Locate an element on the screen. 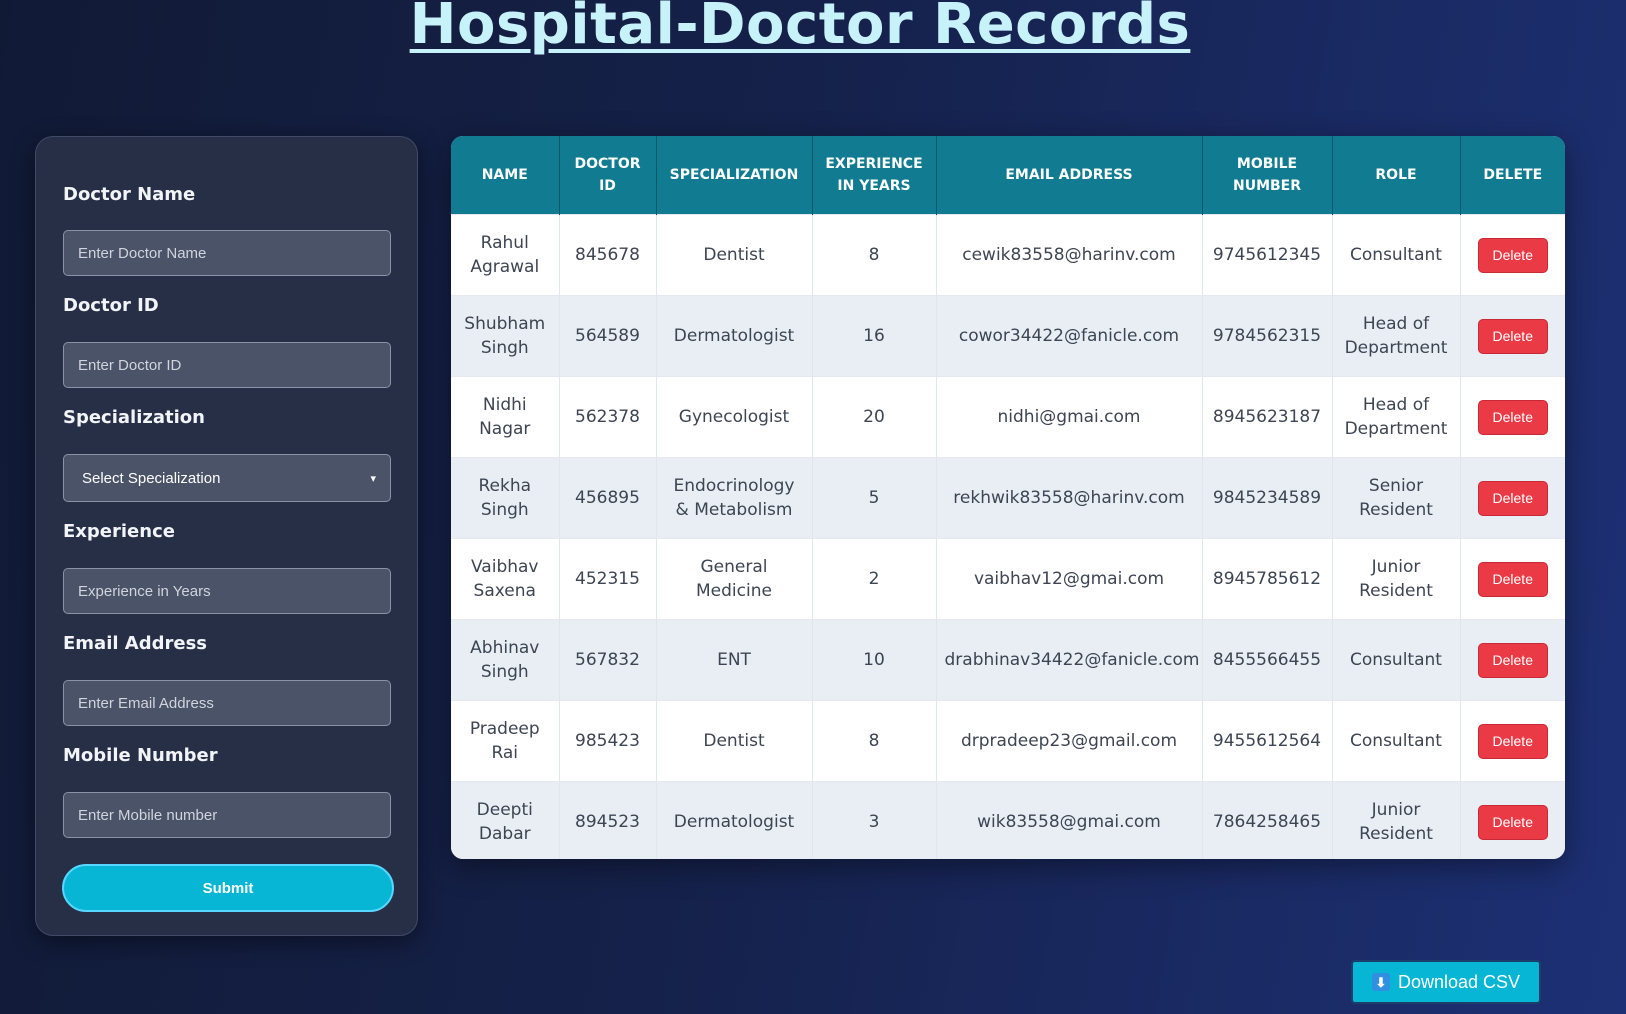  column-header-experience: EXPERIENCE IN YEARS is located at coordinates (874, 175).